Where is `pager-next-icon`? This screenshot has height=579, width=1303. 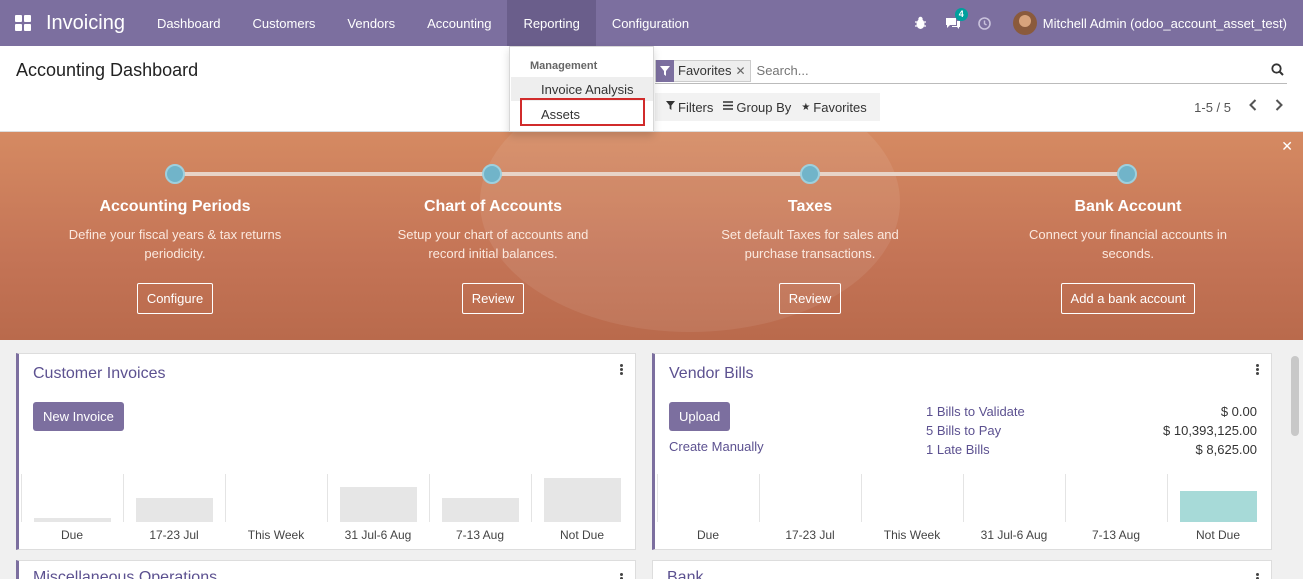 pager-next-icon is located at coordinates (1279, 107).